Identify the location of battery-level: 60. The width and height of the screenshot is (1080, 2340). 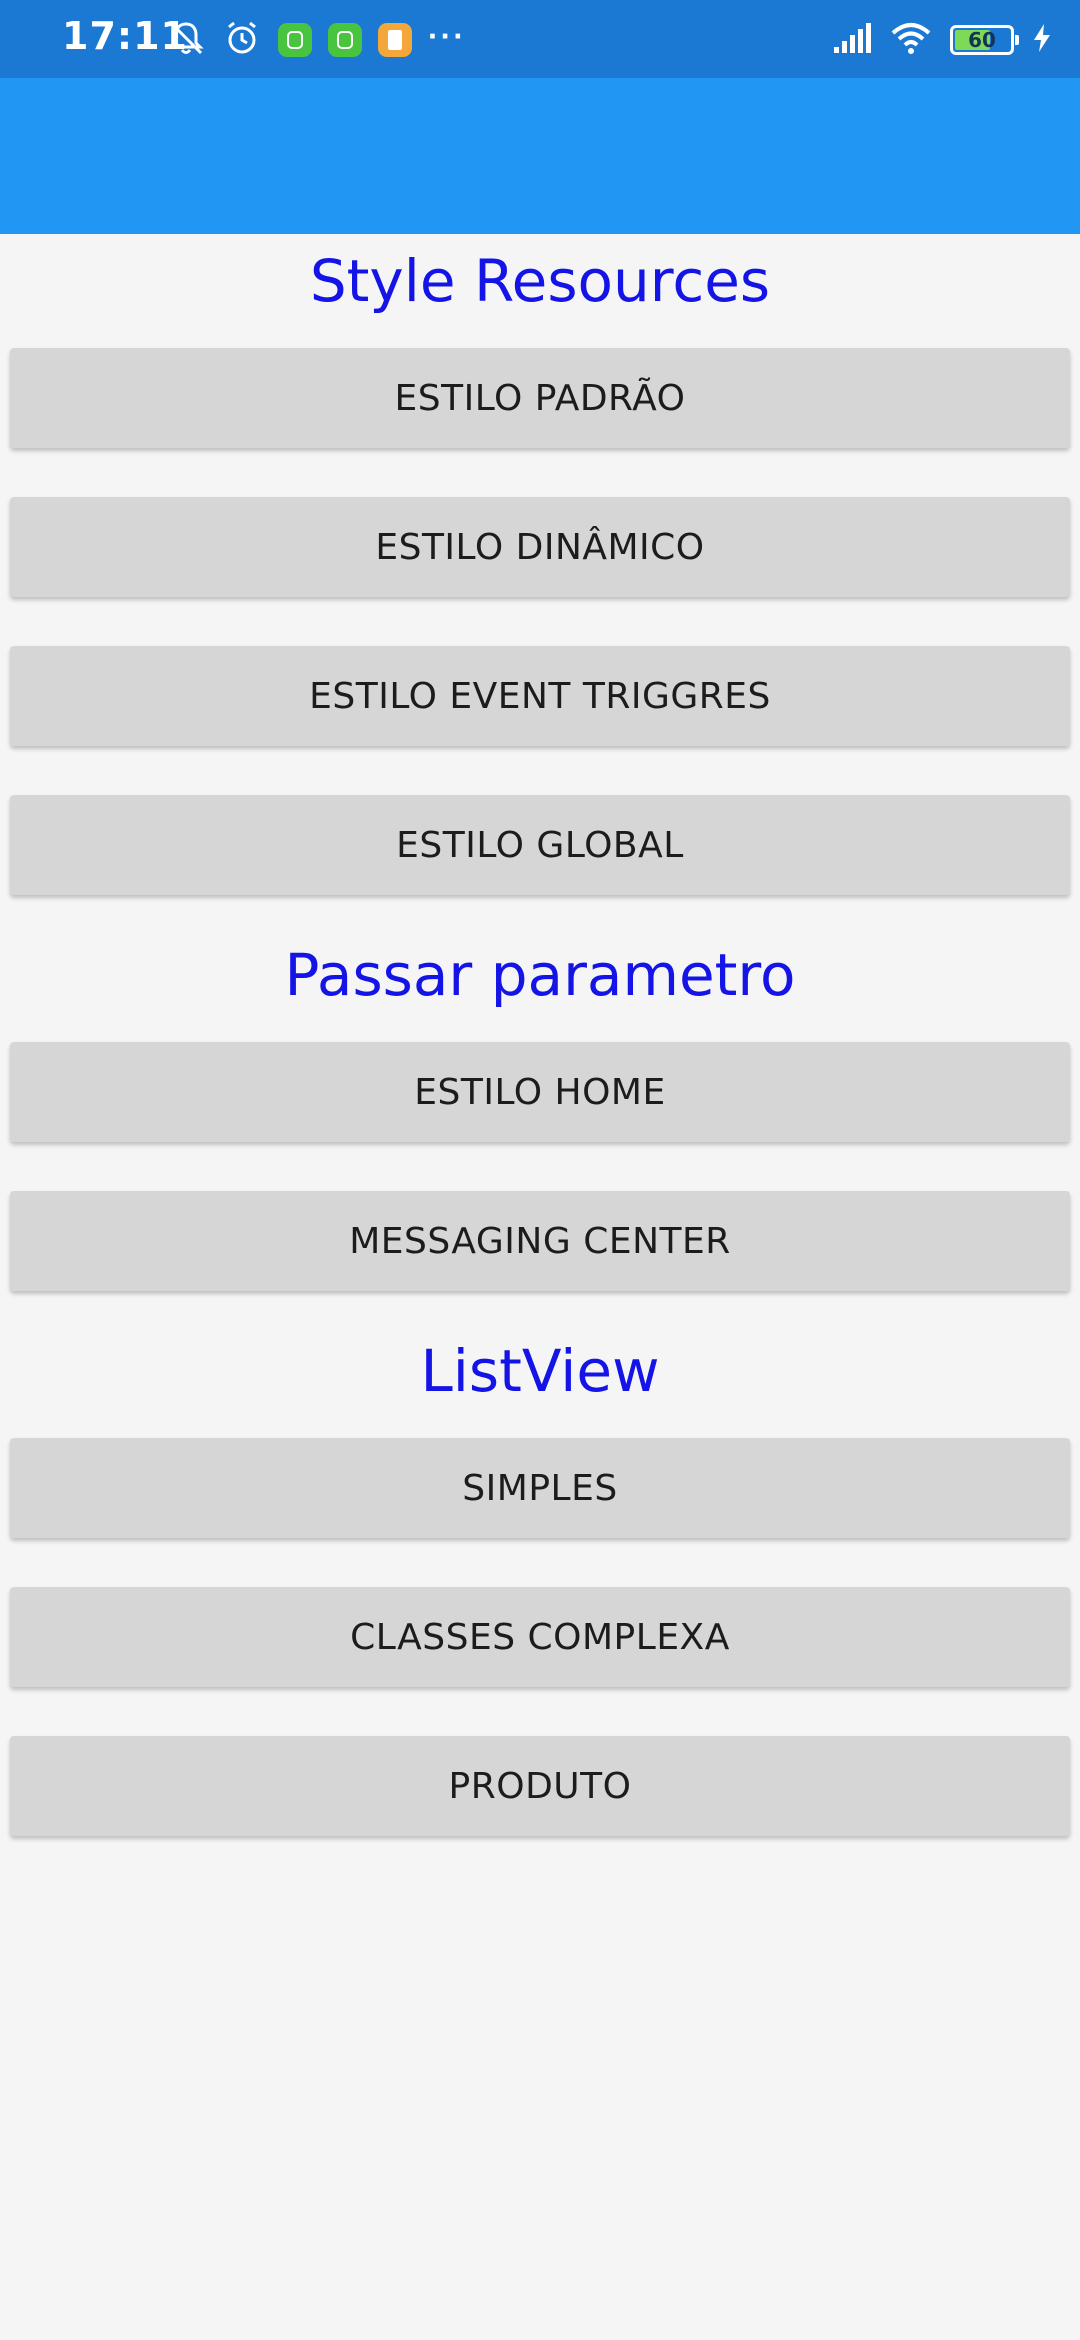
(982, 40).